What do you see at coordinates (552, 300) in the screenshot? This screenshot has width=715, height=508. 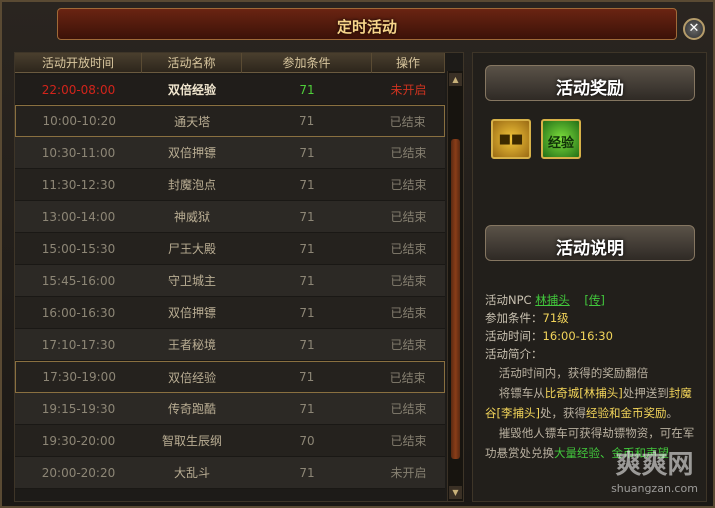 I see `npc-name-link: 林捕头` at bounding box center [552, 300].